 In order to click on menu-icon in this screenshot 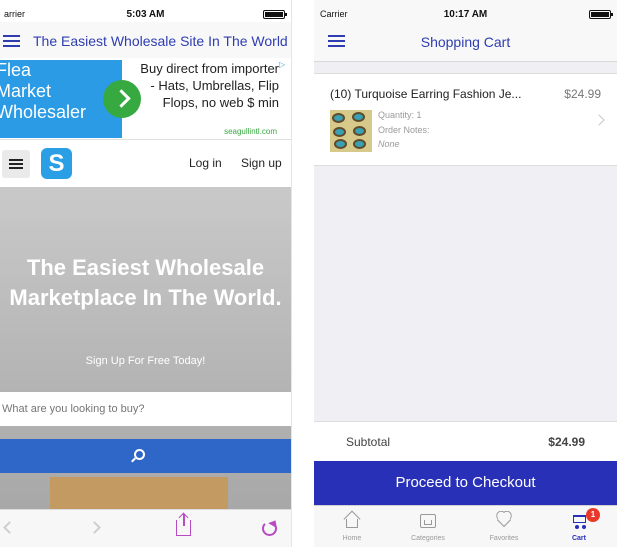, I will do `click(11, 41)`.